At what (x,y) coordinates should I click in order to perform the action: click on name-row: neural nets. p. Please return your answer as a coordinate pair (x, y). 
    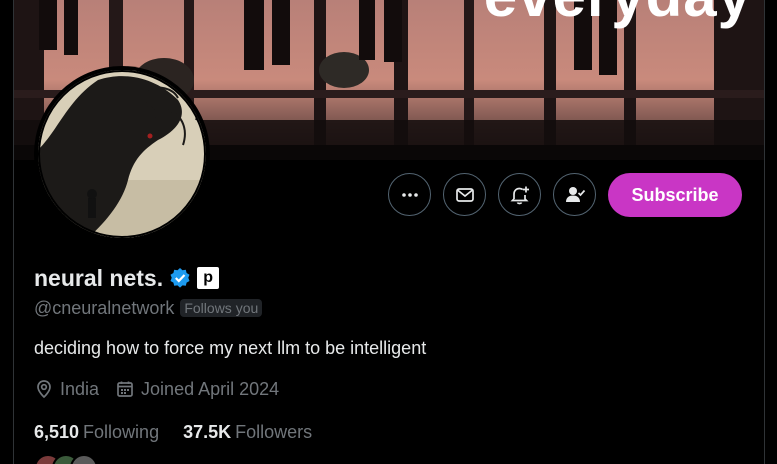
    Looking at the image, I should click on (127, 278).